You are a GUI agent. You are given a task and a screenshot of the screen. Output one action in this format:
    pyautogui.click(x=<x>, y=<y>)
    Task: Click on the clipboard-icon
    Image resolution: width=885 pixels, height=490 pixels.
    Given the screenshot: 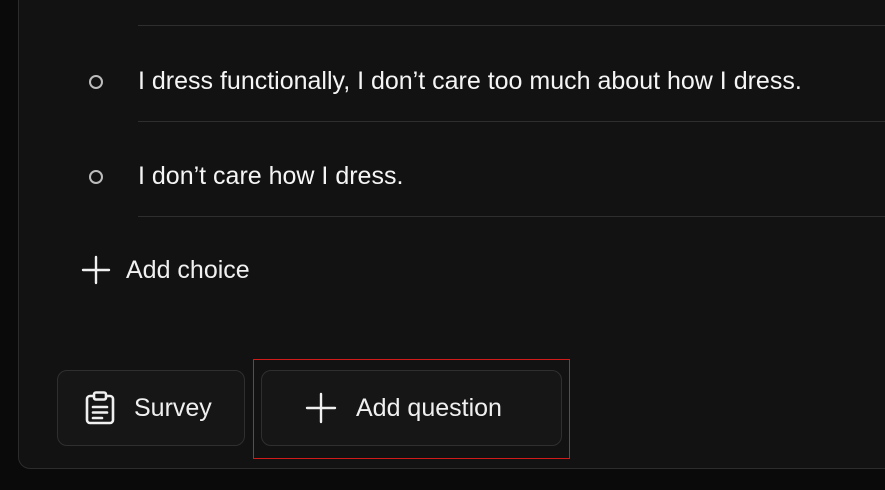 What is the action you would take?
    pyautogui.click(x=100, y=408)
    